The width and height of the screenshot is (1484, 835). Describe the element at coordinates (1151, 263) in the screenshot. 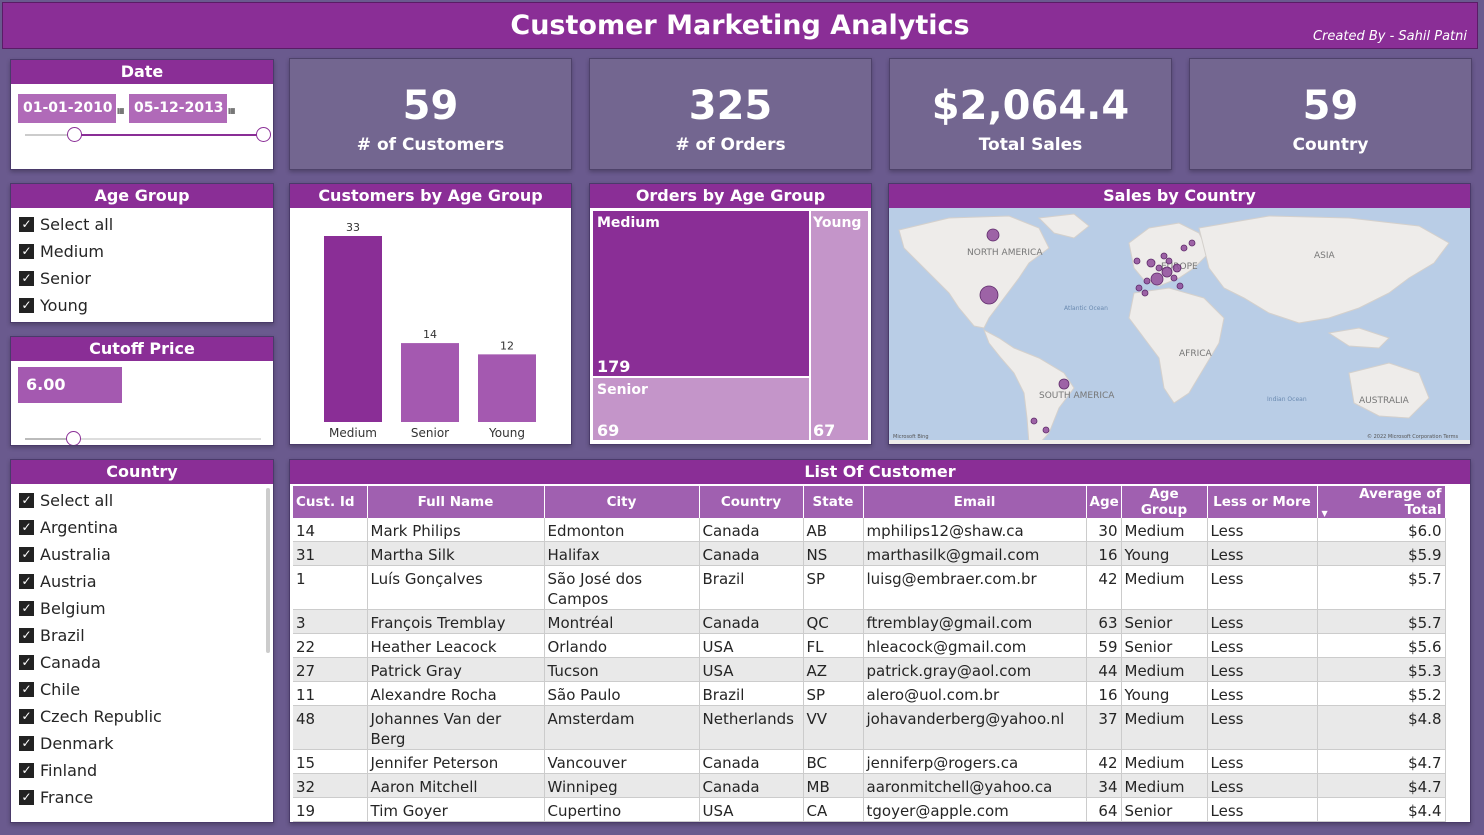

I see `sales-bubble-uk` at that location.